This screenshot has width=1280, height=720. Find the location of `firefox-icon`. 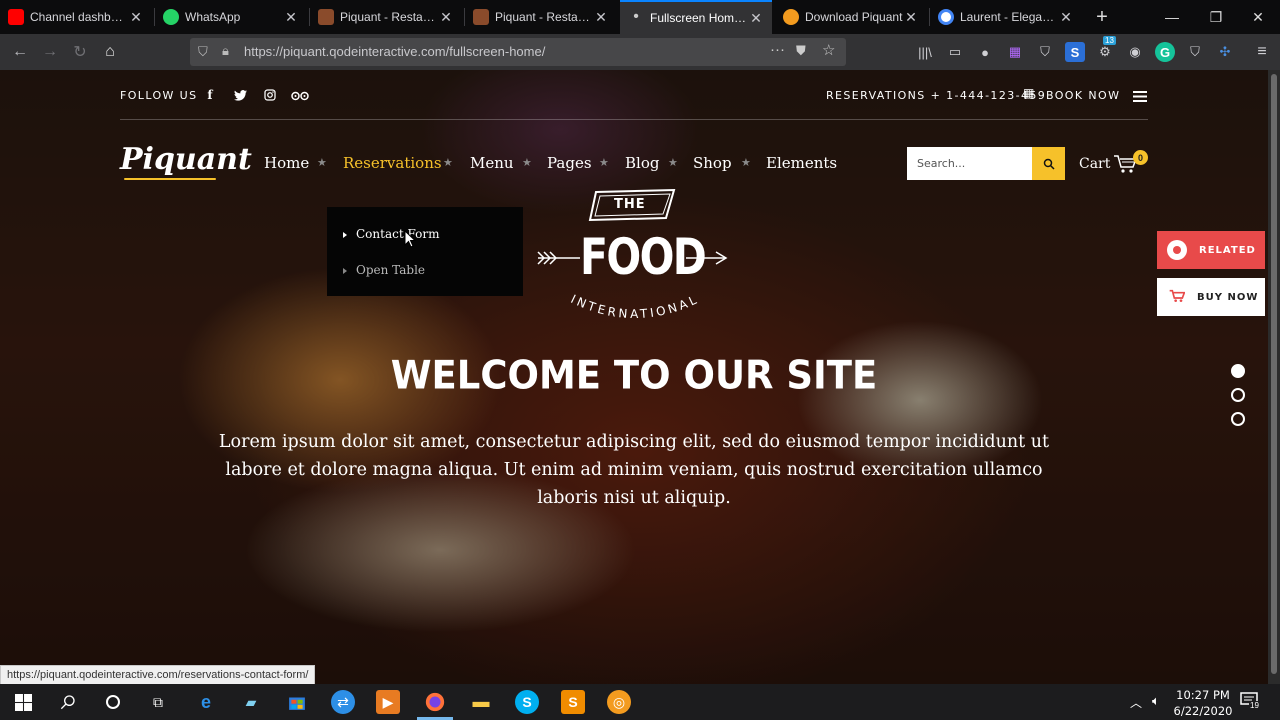

firefox-icon is located at coordinates (435, 702).